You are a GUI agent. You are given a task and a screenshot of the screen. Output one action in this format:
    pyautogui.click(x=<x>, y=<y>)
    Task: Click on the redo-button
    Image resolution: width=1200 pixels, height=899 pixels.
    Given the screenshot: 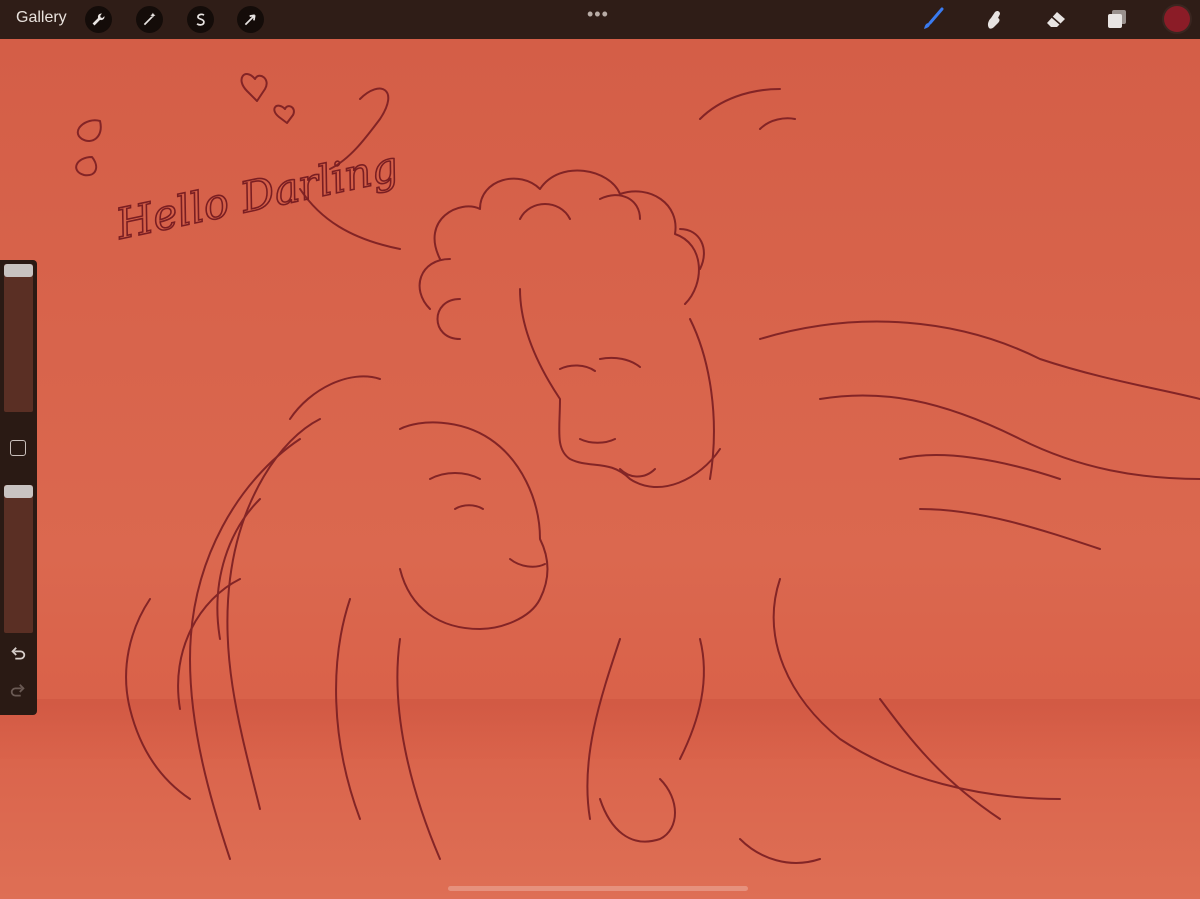 What is the action you would take?
    pyautogui.click(x=18, y=692)
    